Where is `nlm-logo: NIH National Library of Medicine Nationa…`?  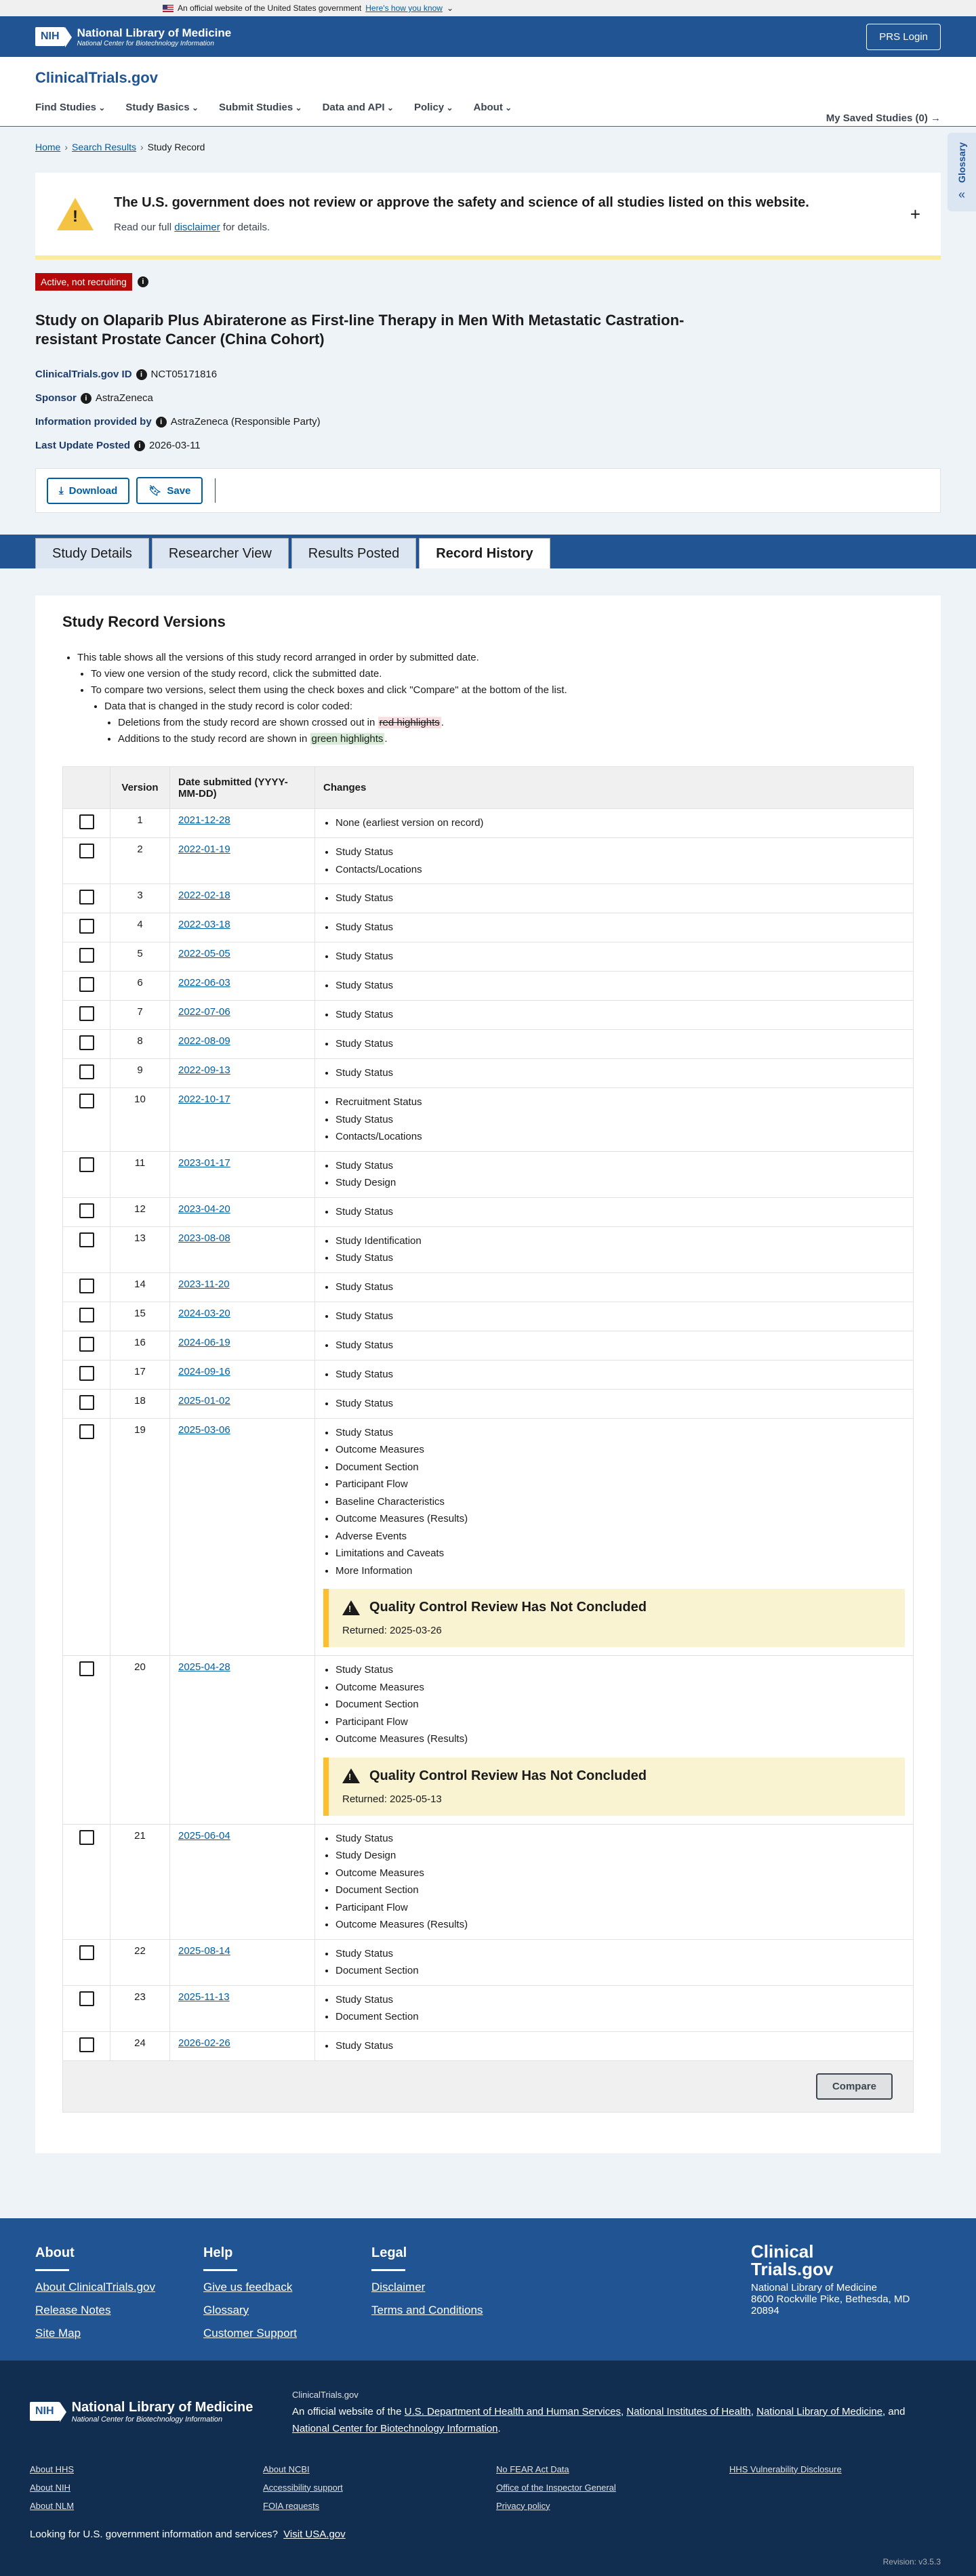
nlm-logo: NIH National Library of Medicine Nationa… is located at coordinates (133, 36).